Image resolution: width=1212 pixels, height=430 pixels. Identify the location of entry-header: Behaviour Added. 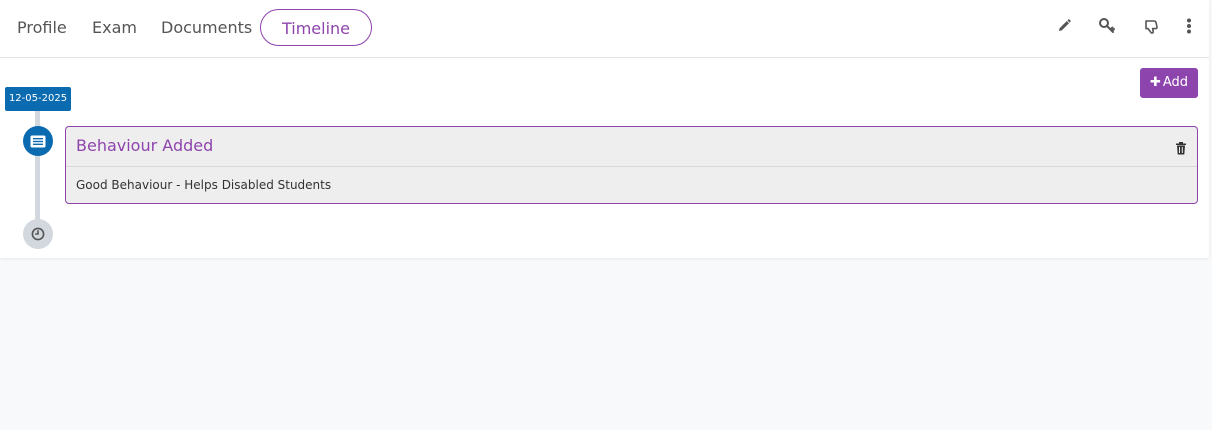
(631, 147).